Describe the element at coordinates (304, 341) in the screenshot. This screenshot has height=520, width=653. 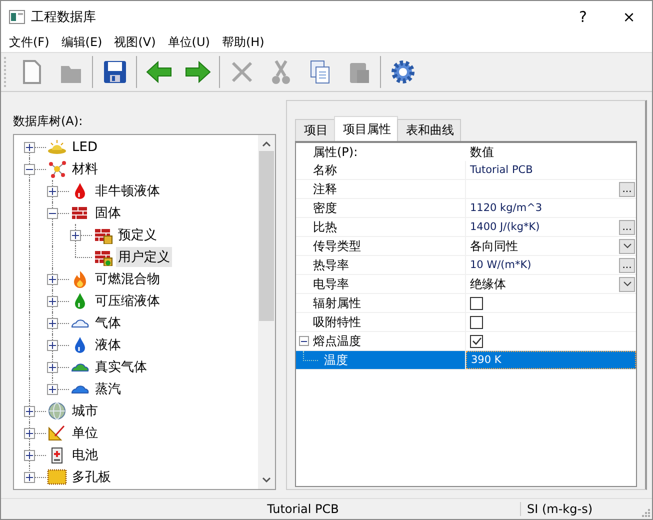
I see `collapse-toggle` at that location.